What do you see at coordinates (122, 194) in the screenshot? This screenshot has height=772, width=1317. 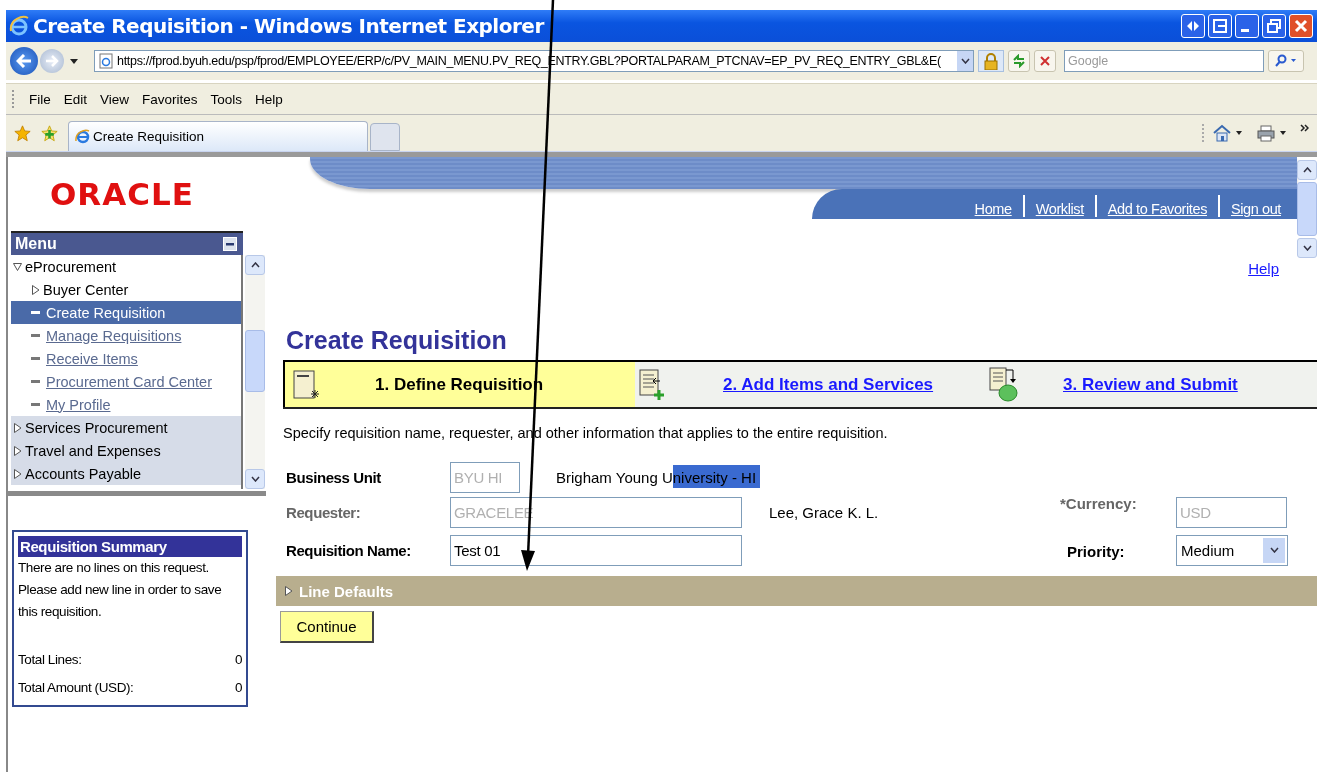 I see `oracle-logo: ORACLE` at bounding box center [122, 194].